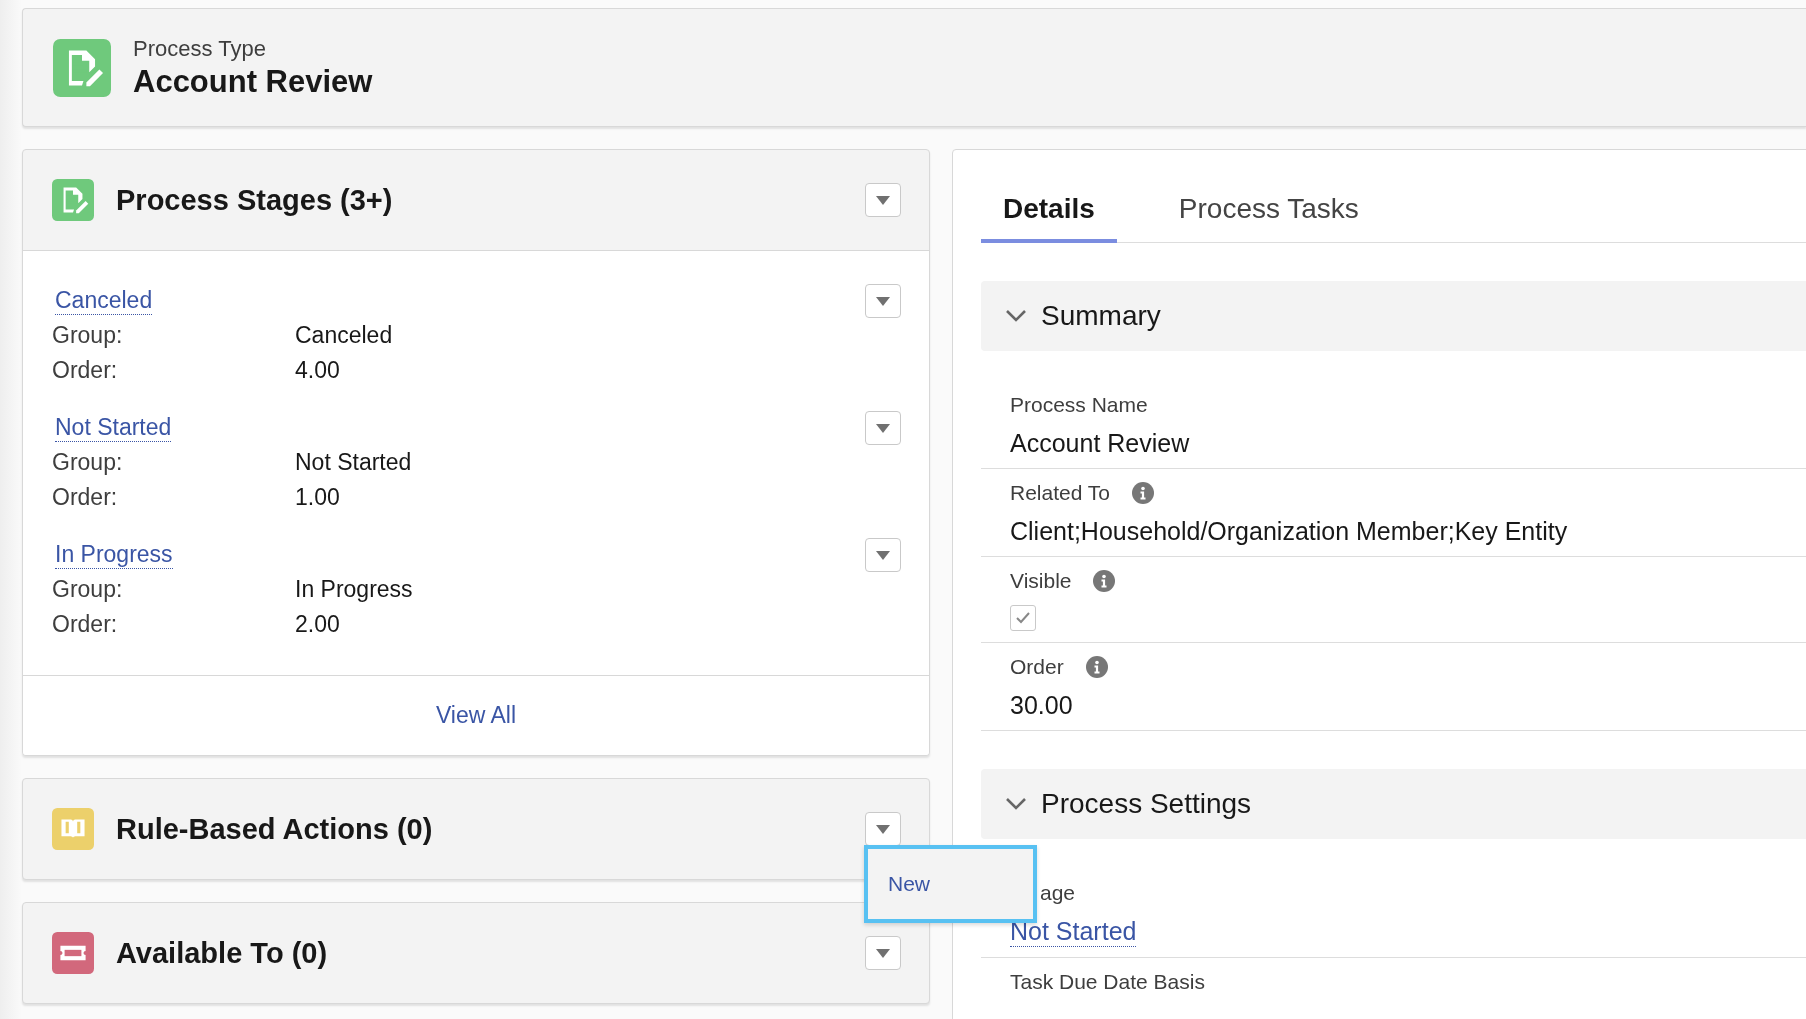  I want to click on field-label: Visible, so click(1041, 581).